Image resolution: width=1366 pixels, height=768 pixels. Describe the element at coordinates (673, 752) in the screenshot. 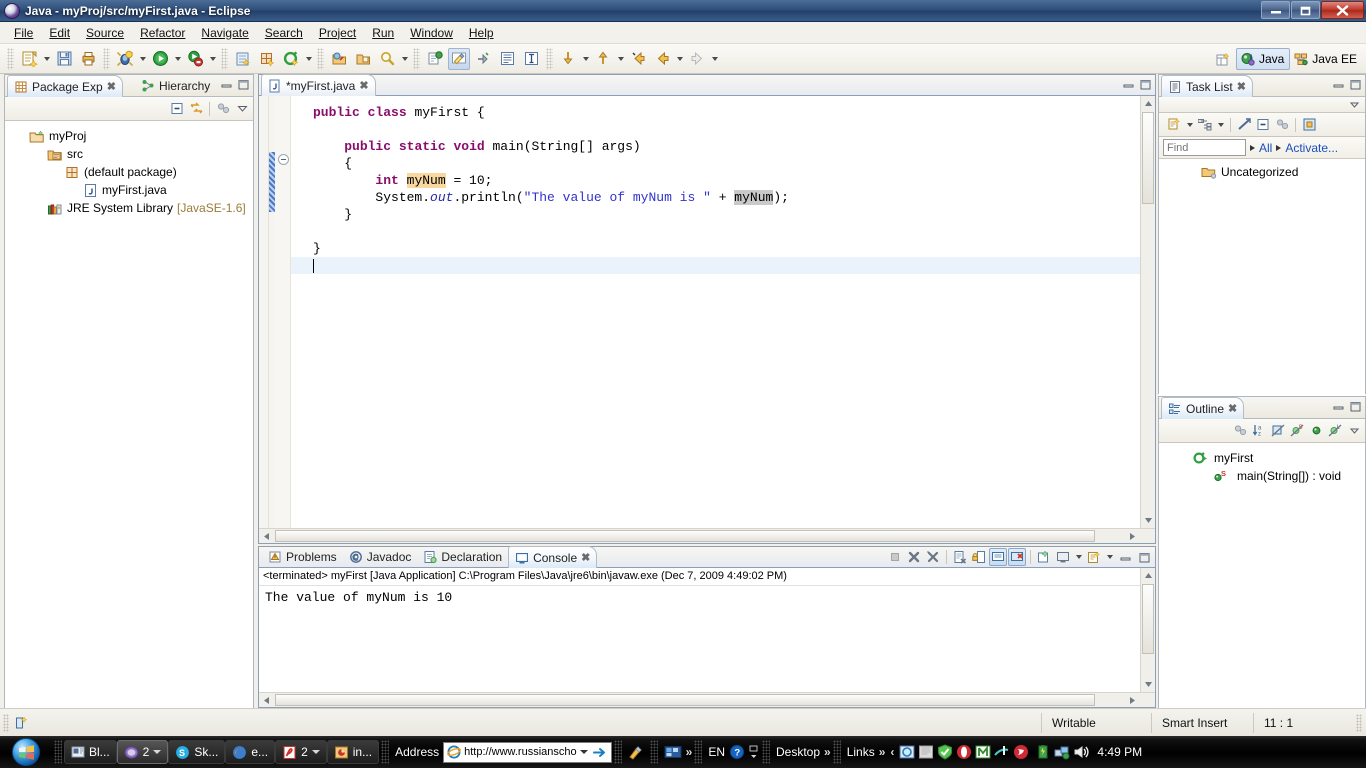

I see `show-desktop-icon` at that location.